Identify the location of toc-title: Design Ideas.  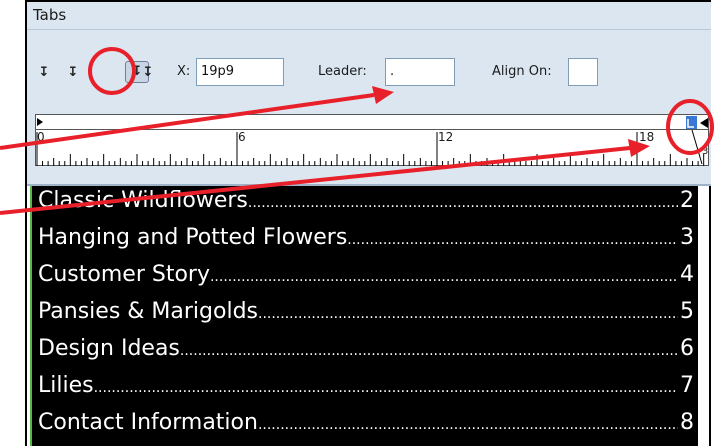
(109, 348).